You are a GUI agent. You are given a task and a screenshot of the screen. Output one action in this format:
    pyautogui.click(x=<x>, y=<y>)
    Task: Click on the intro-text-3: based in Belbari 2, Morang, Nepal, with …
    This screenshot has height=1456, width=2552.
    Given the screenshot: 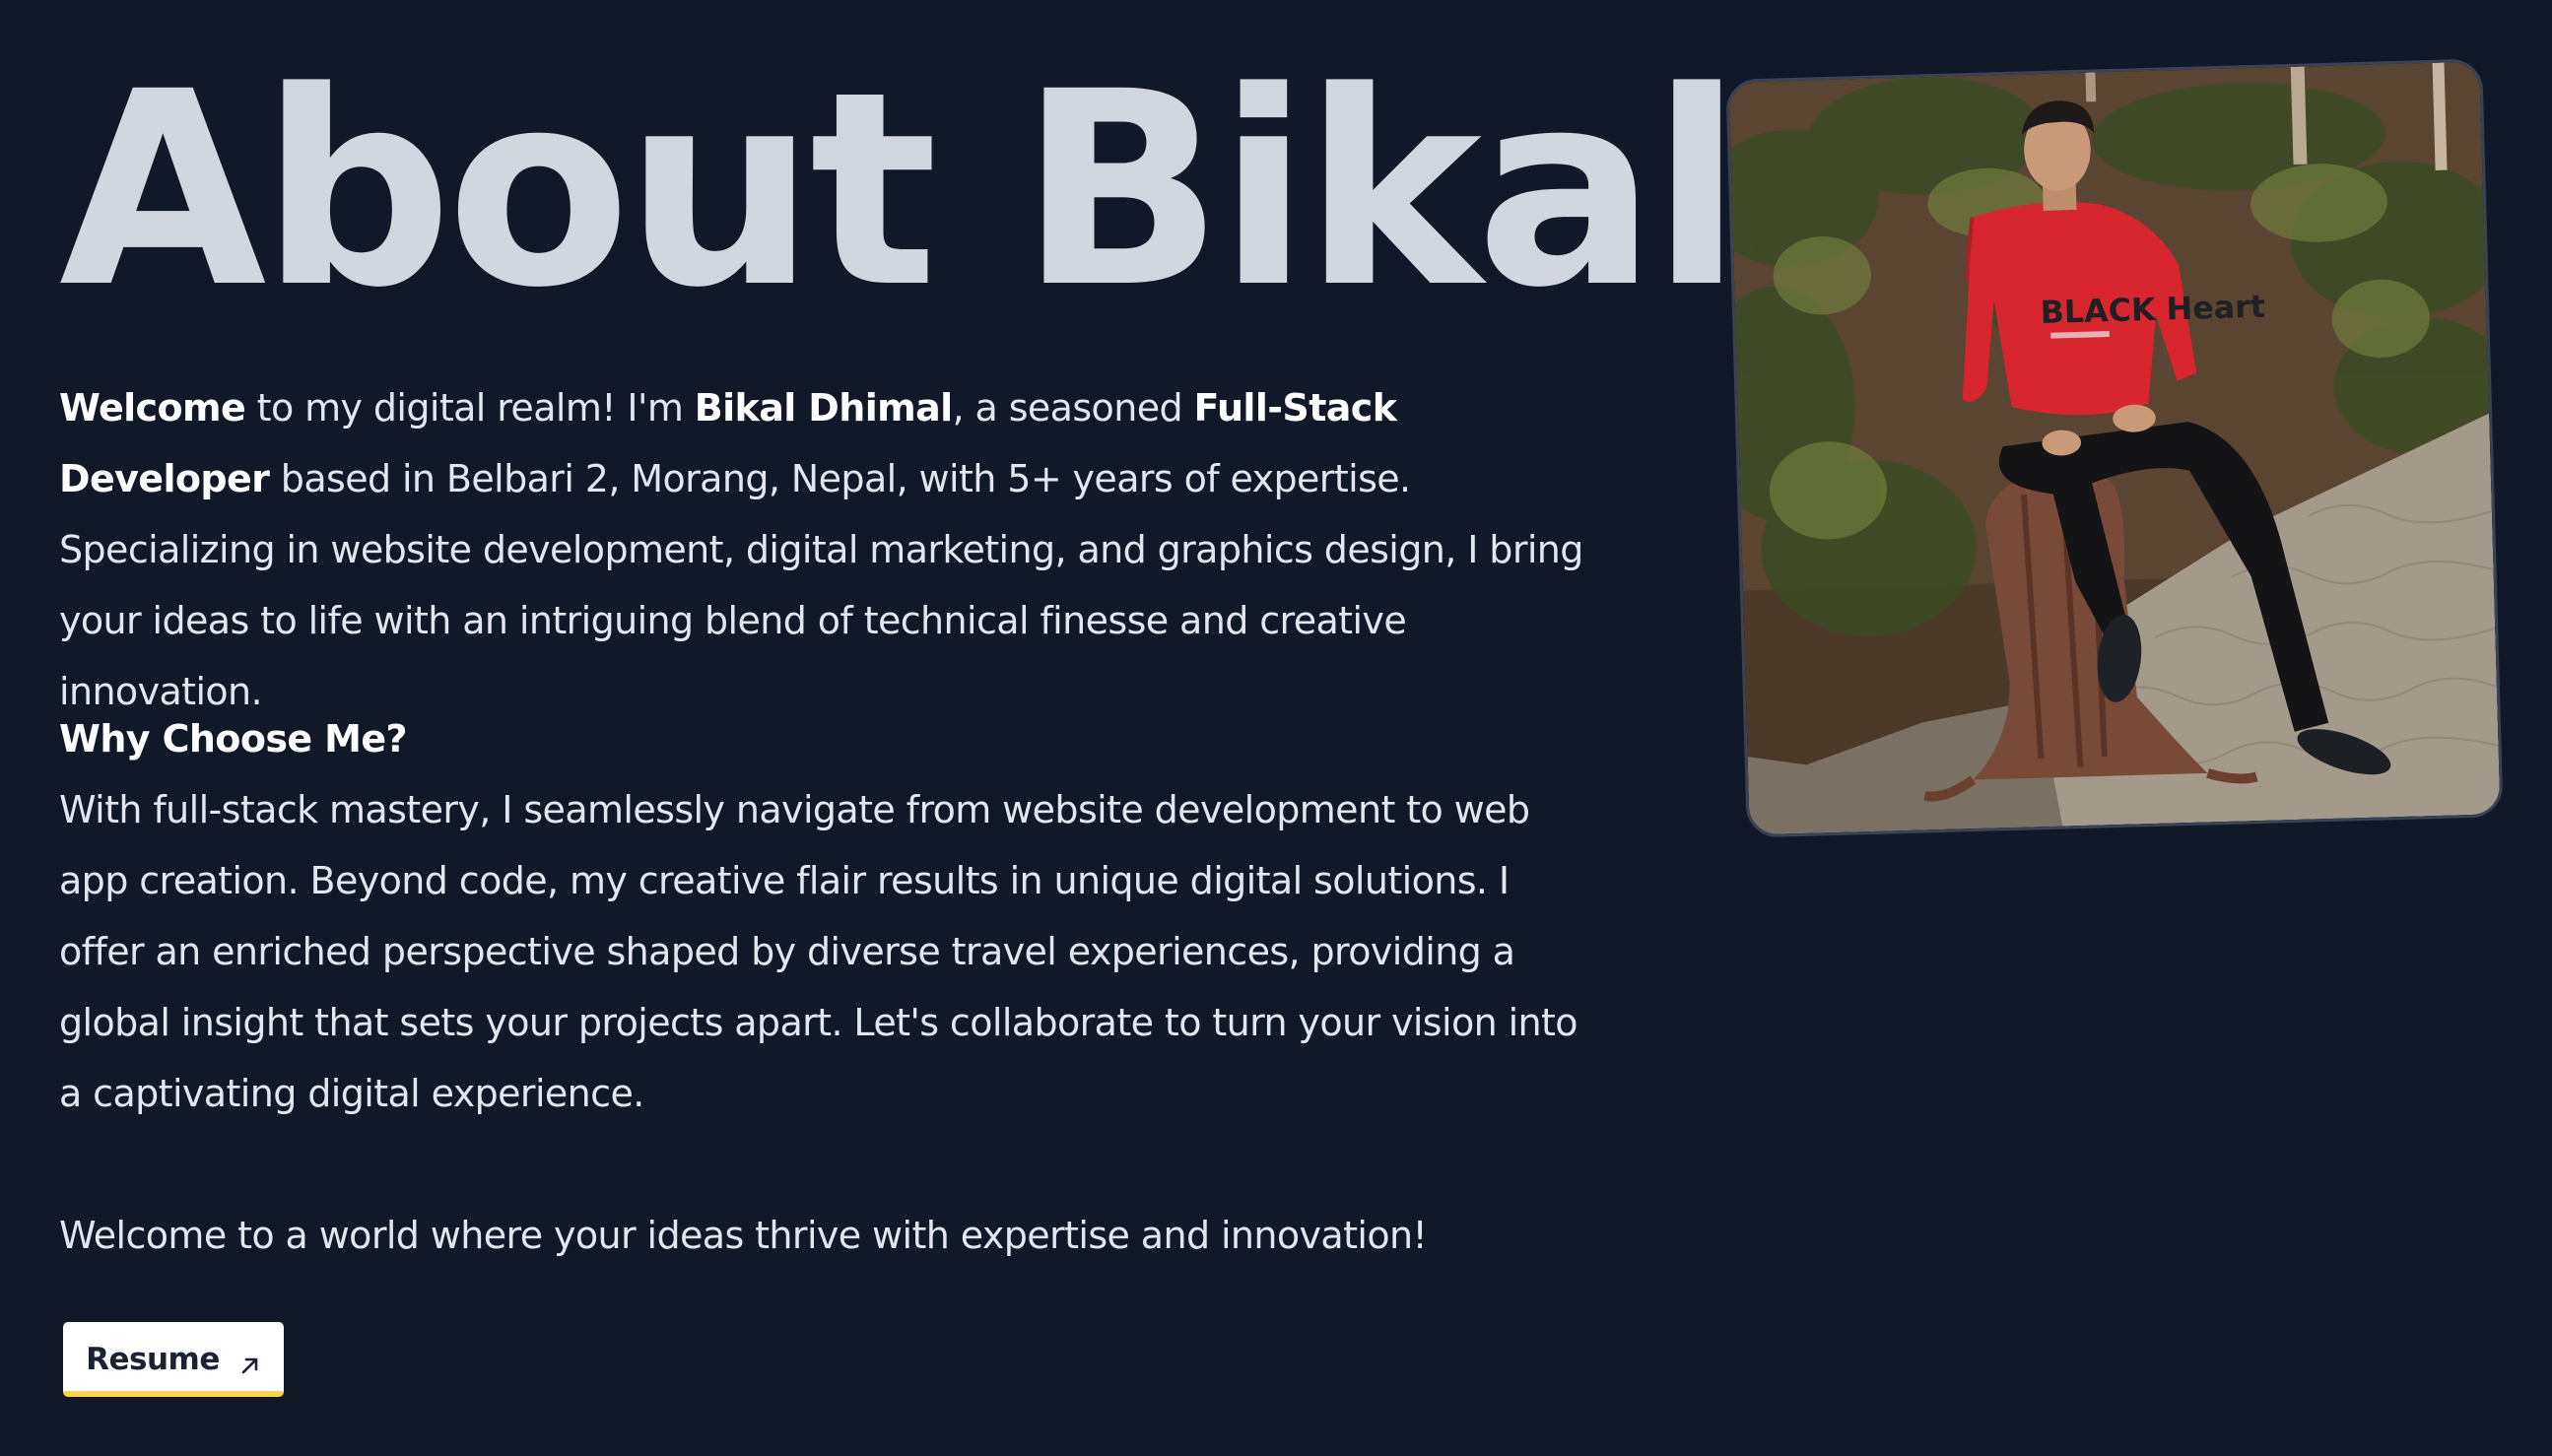 What is the action you would take?
    pyautogui.click(x=821, y=585)
    